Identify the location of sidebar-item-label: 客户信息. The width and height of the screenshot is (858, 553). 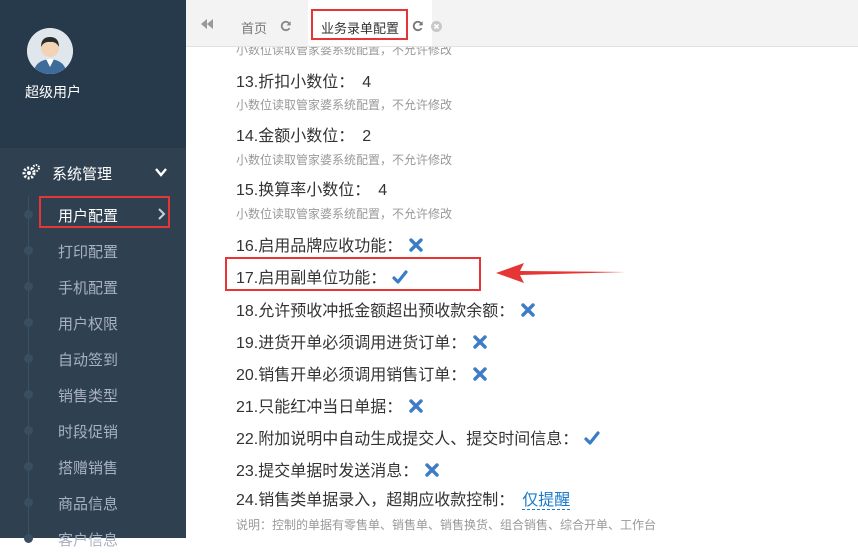
(88, 540).